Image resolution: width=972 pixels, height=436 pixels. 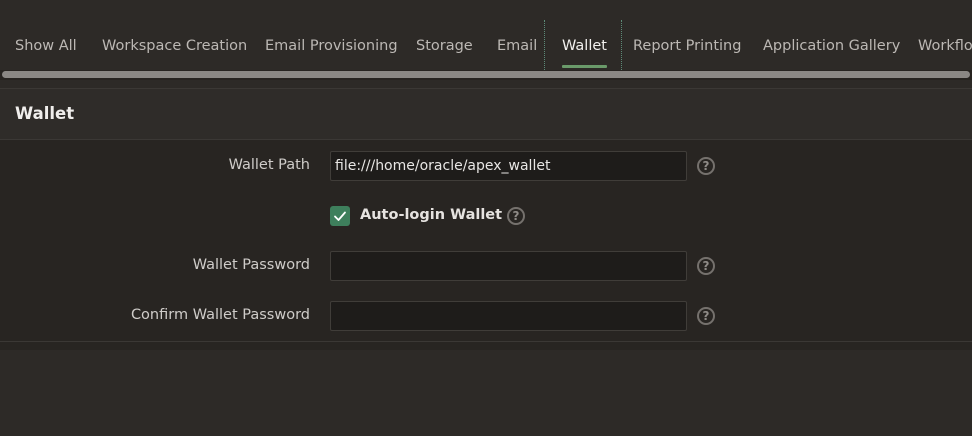 What do you see at coordinates (431, 215) in the screenshot?
I see `auto-login-label: Auto-login Wallet` at bounding box center [431, 215].